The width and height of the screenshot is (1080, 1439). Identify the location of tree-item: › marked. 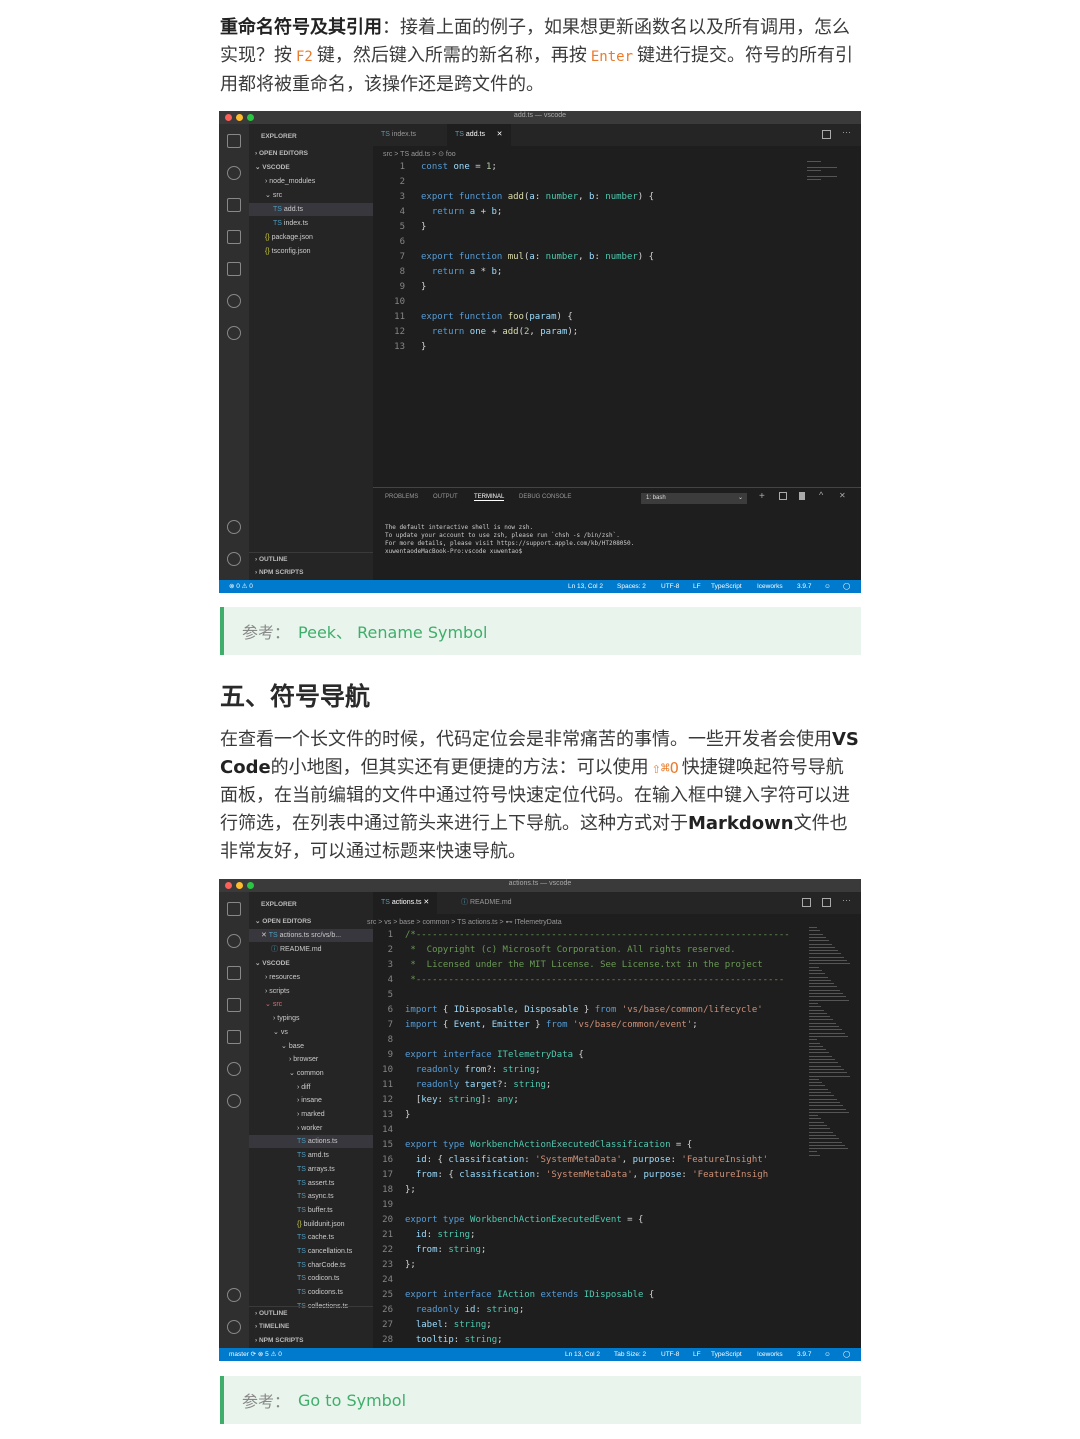
(311, 1114).